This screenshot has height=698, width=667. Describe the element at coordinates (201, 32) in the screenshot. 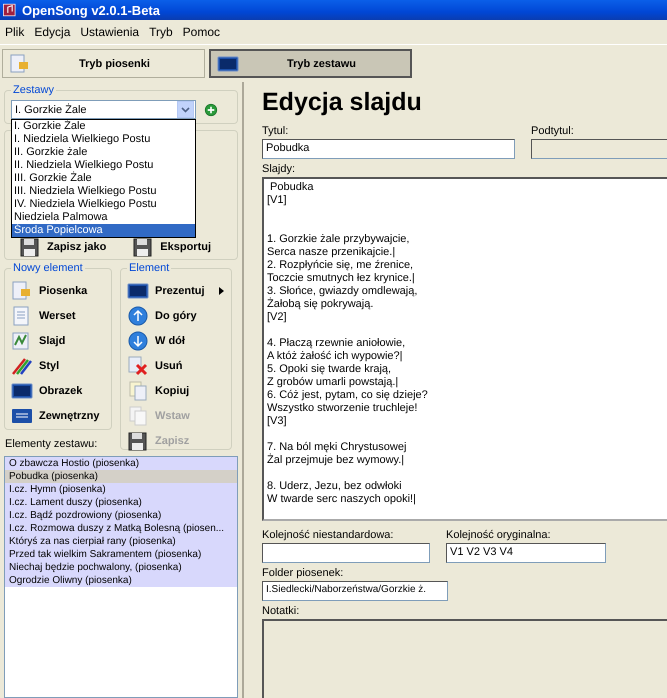

I see `menu-item: Pomoc` at that location.